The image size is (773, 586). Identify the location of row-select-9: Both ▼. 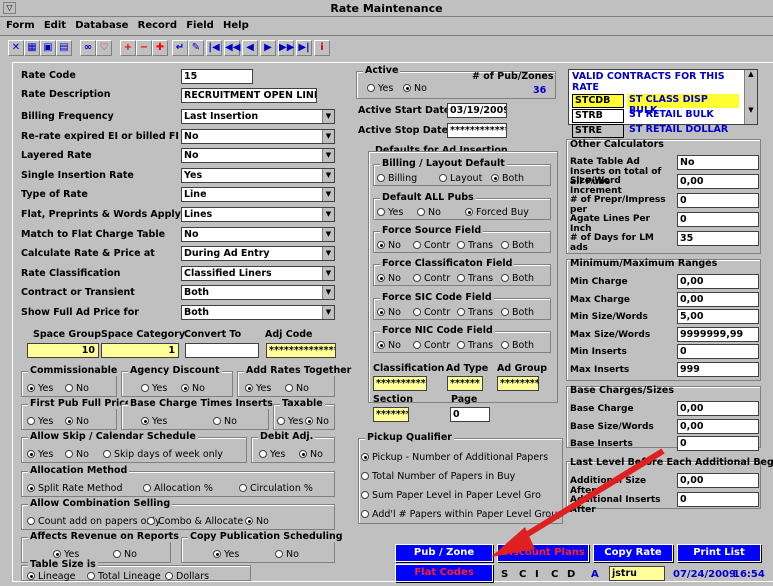
(258, 293).